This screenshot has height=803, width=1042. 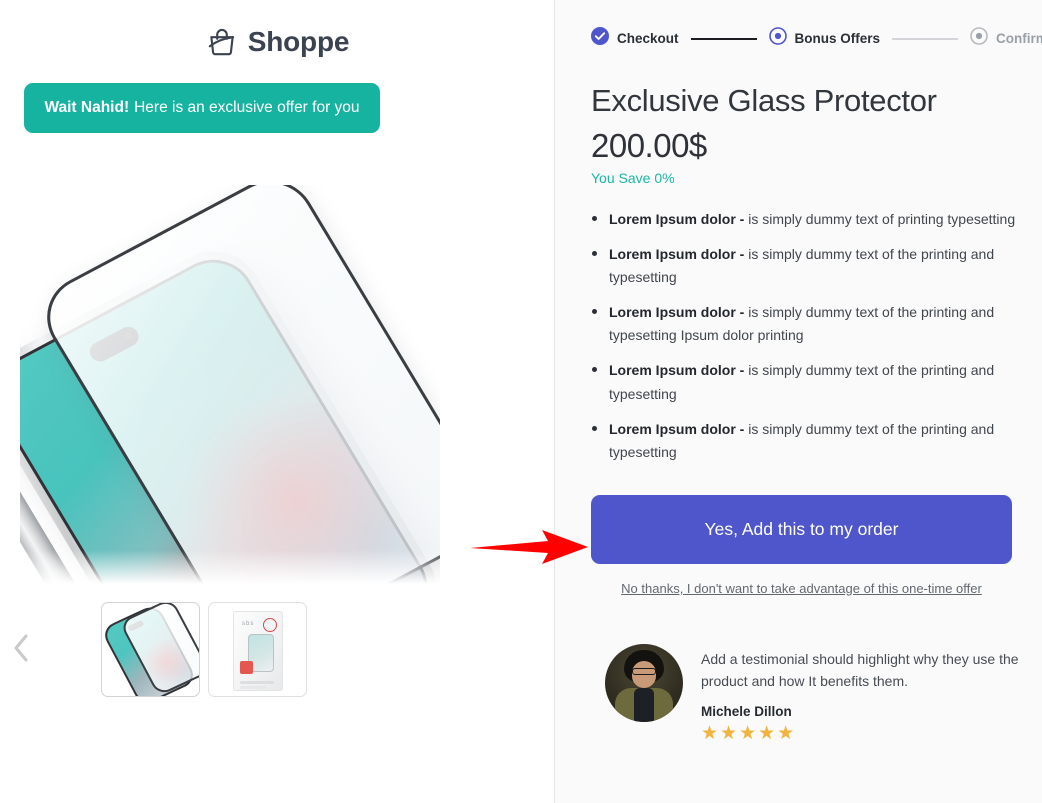 What do you see at coordinates (230, 570) in the screenshot?
I see `image-fade-overlay` at bounding box center [230, 570].